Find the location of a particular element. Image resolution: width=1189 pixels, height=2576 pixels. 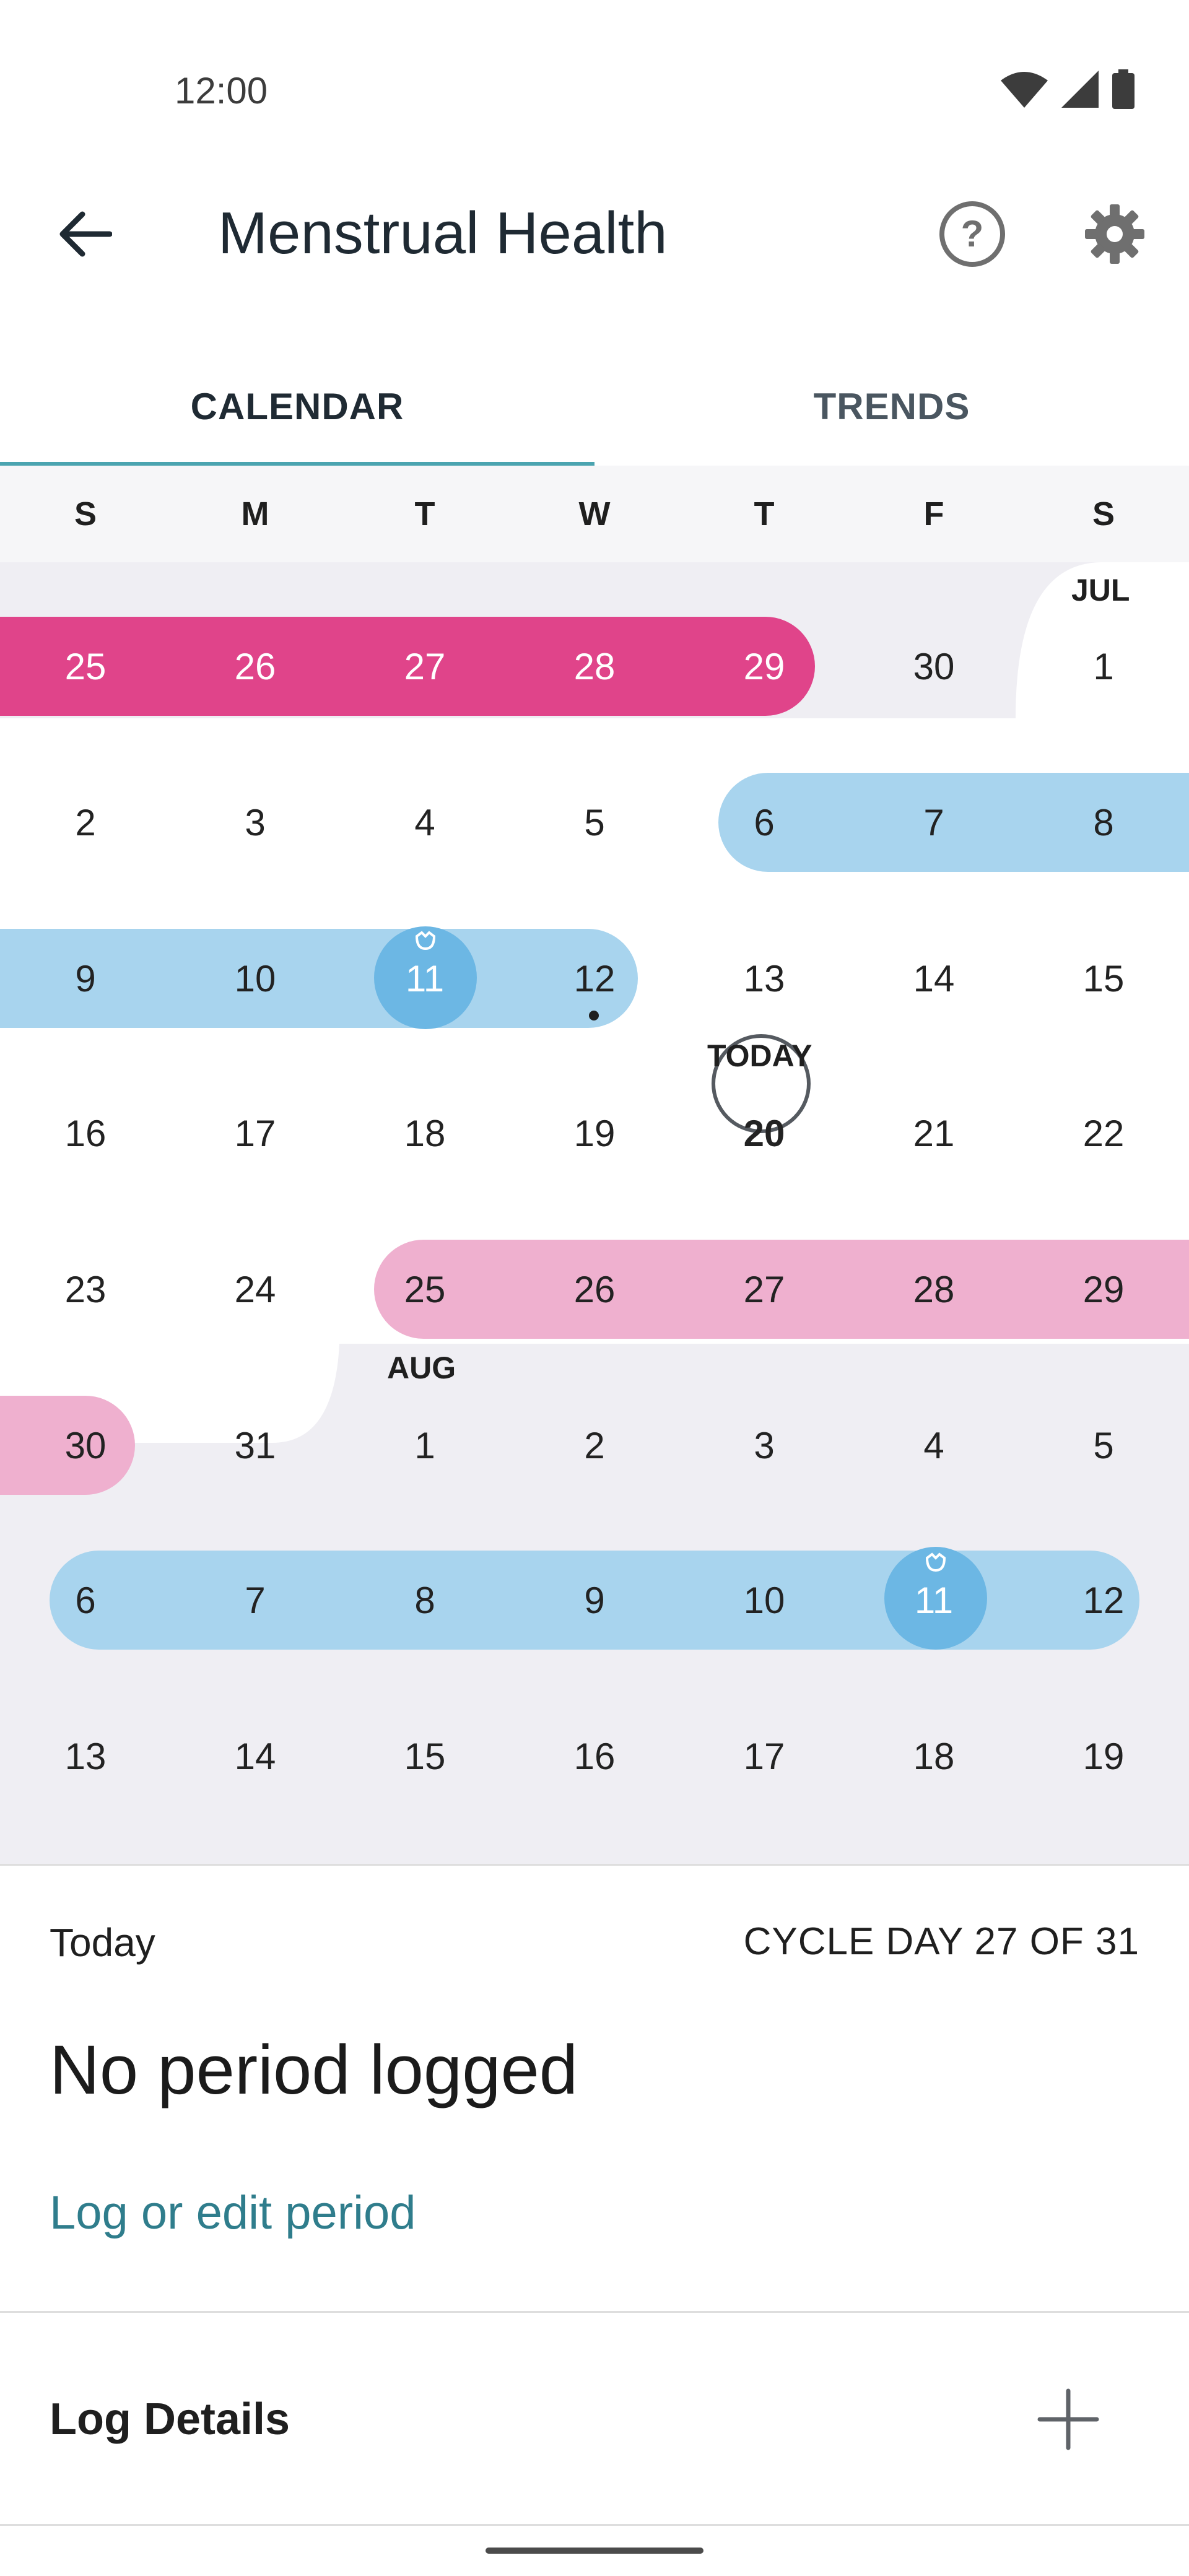

log-period-link: Log or edit period is located at coordinates (233, 2213).